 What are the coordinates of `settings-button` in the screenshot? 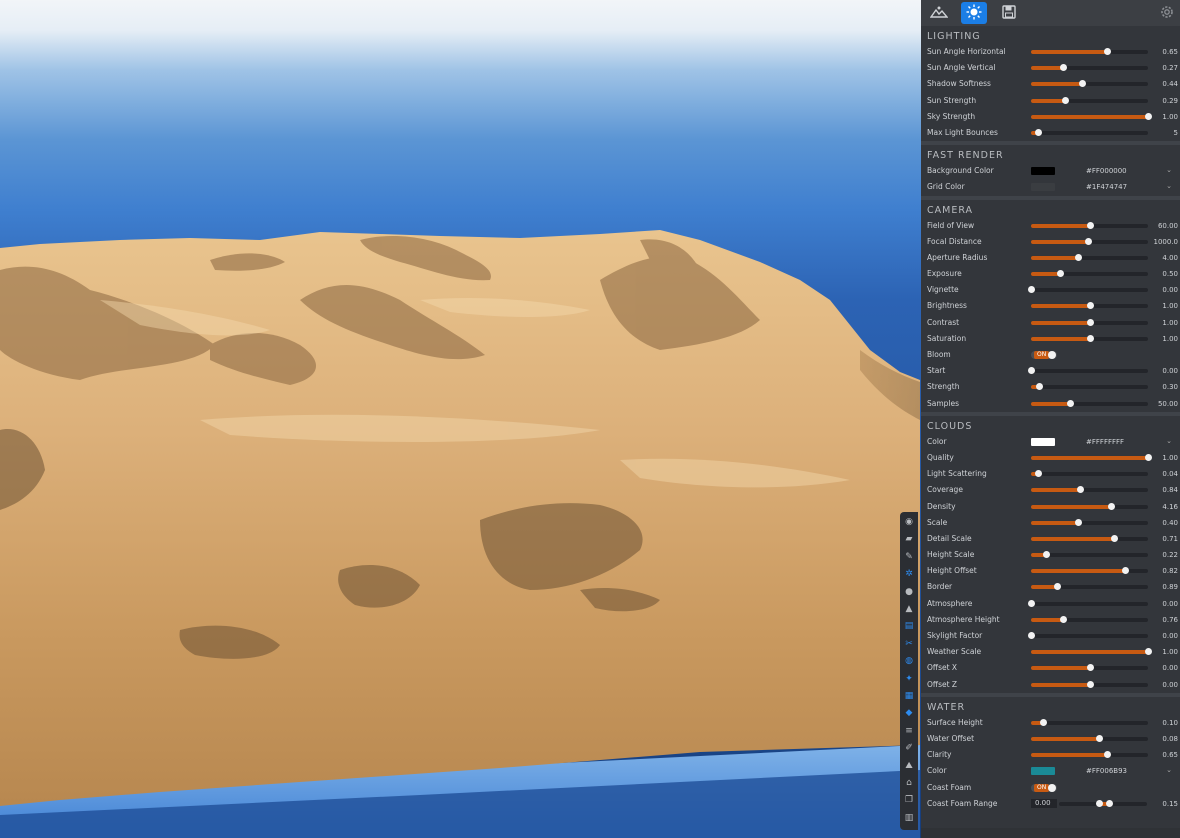 It's located at (1167, 13).